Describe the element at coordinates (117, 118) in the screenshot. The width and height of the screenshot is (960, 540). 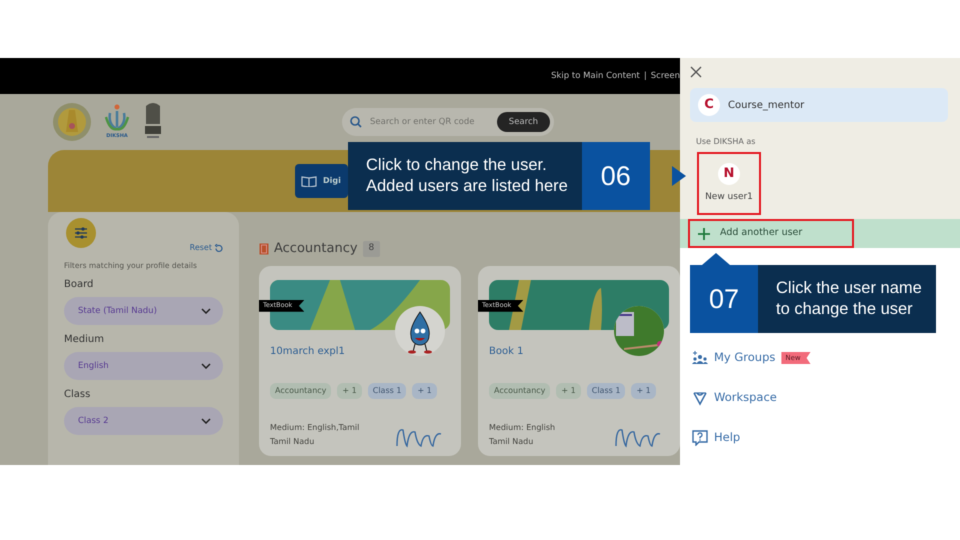
I see `diksha-logo` at that location.